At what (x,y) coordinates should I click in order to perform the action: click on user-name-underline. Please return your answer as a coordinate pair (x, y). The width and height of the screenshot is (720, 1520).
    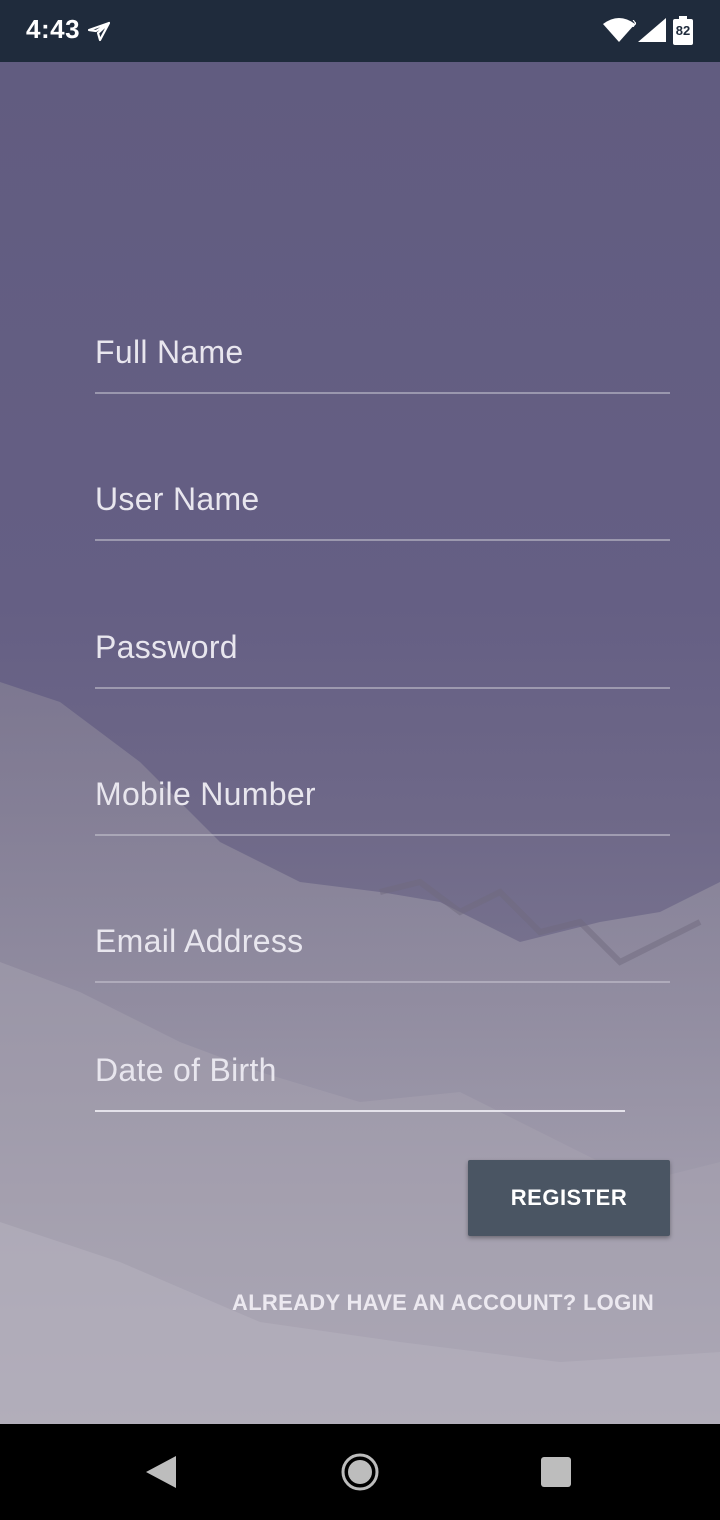
    Looking at the image, I should click on (382, 540).